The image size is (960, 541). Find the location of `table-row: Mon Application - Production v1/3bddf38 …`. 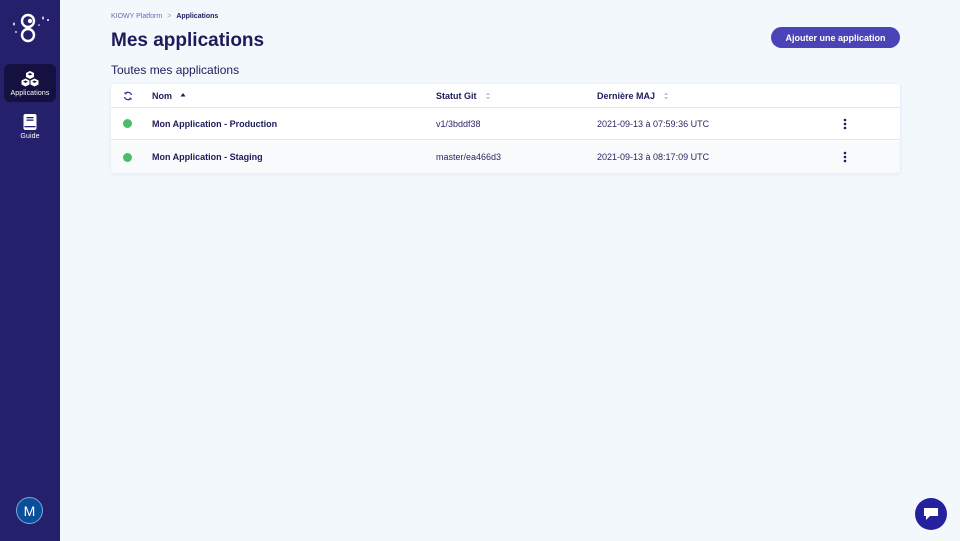

table-row: Mon Application - Production v1/3bddf38 … is located at coordinates (505, 124).